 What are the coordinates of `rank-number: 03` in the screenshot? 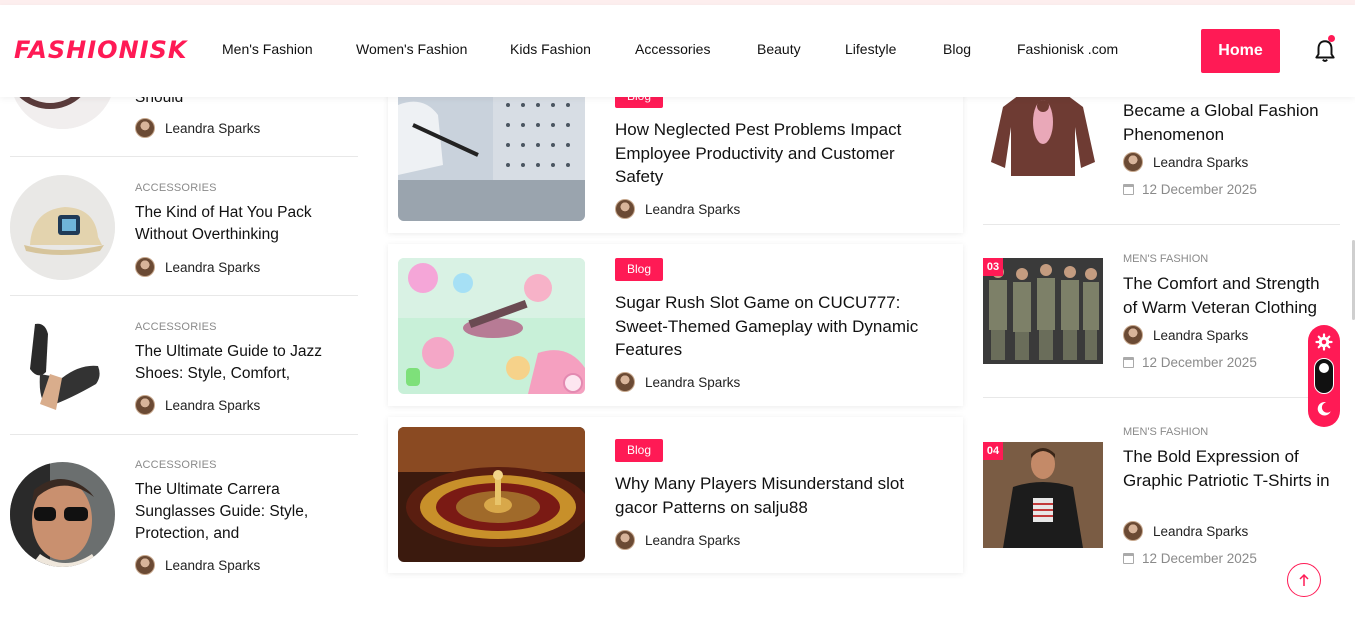 It's located at (993, 267).